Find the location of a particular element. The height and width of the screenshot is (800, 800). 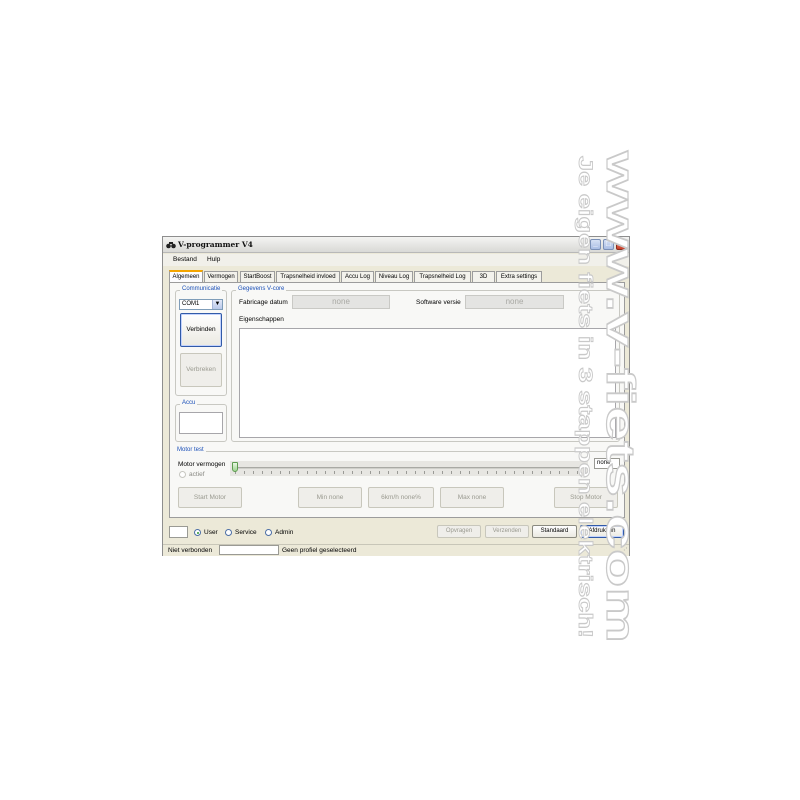

role-indicator-box is located at coordinates (178, 532).